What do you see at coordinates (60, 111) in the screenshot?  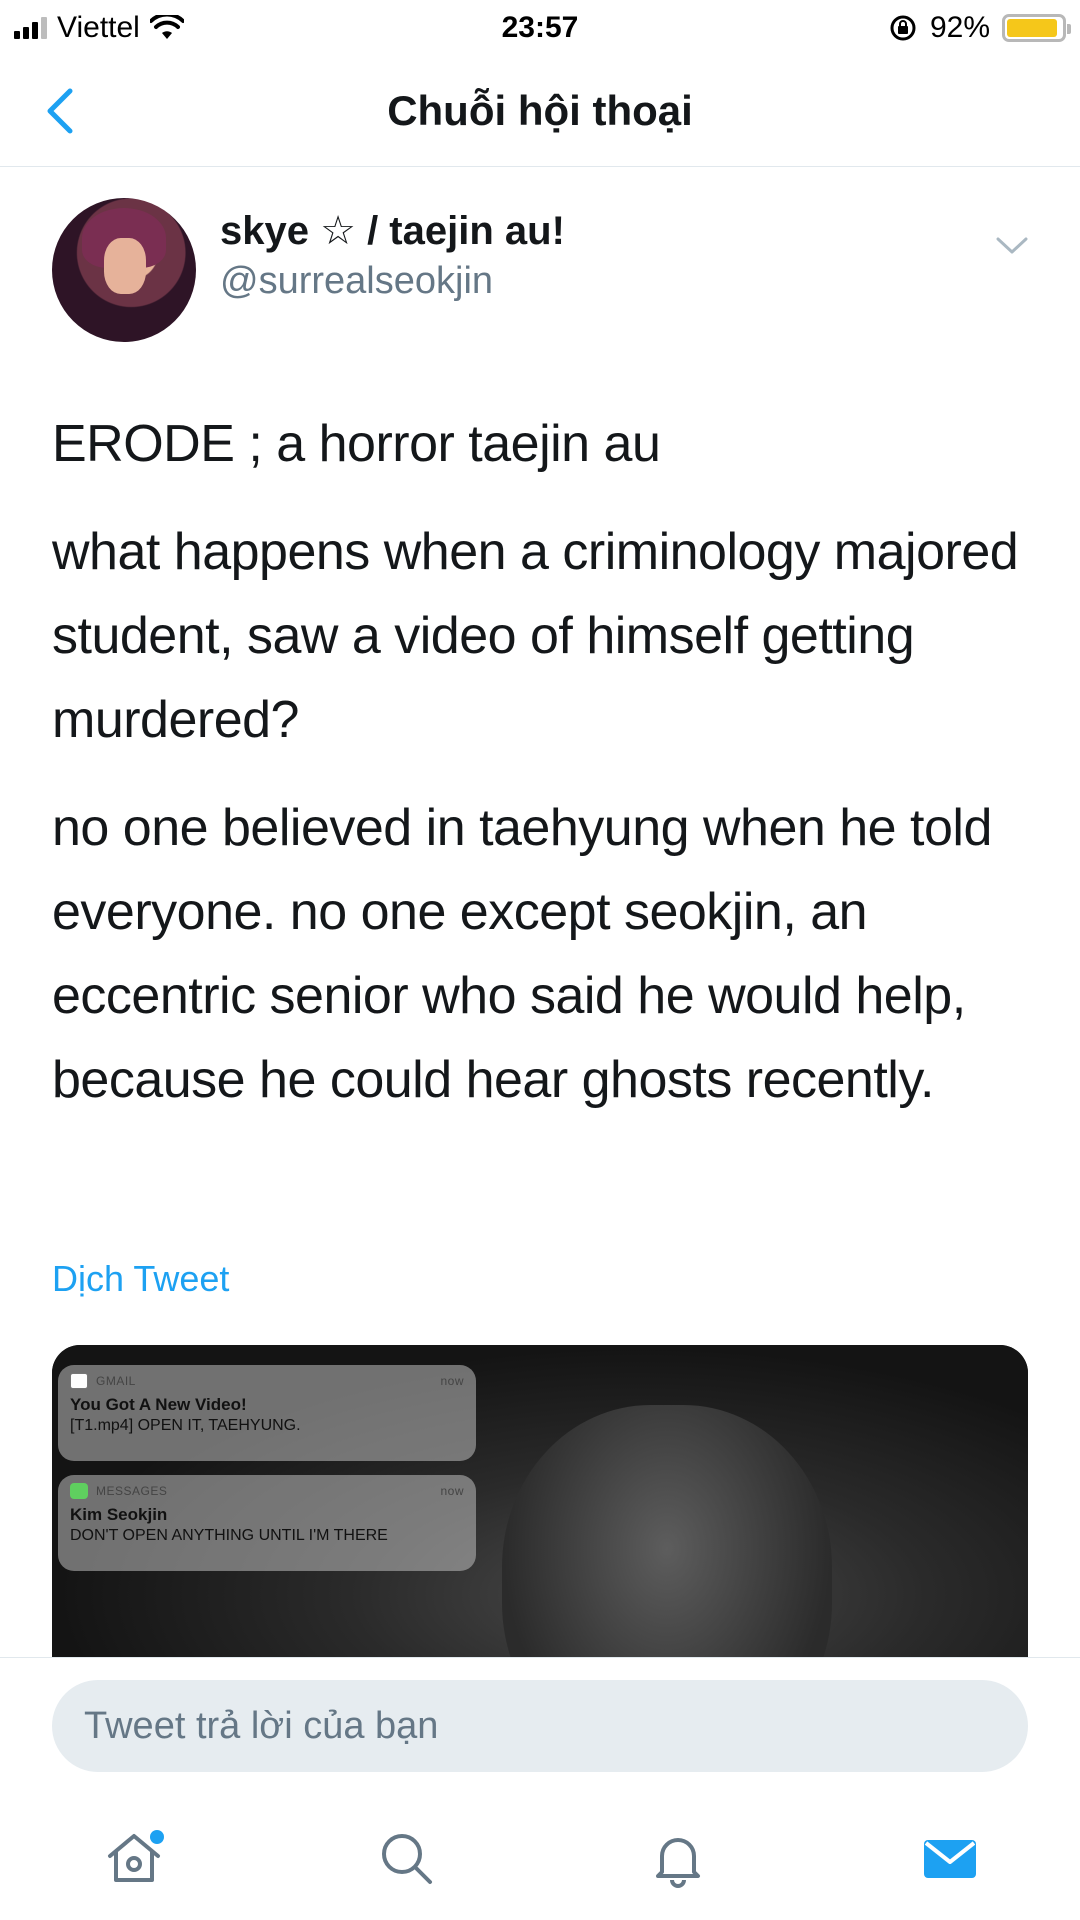 I see `chevron-left-icon` at bounding box center [60, 111].